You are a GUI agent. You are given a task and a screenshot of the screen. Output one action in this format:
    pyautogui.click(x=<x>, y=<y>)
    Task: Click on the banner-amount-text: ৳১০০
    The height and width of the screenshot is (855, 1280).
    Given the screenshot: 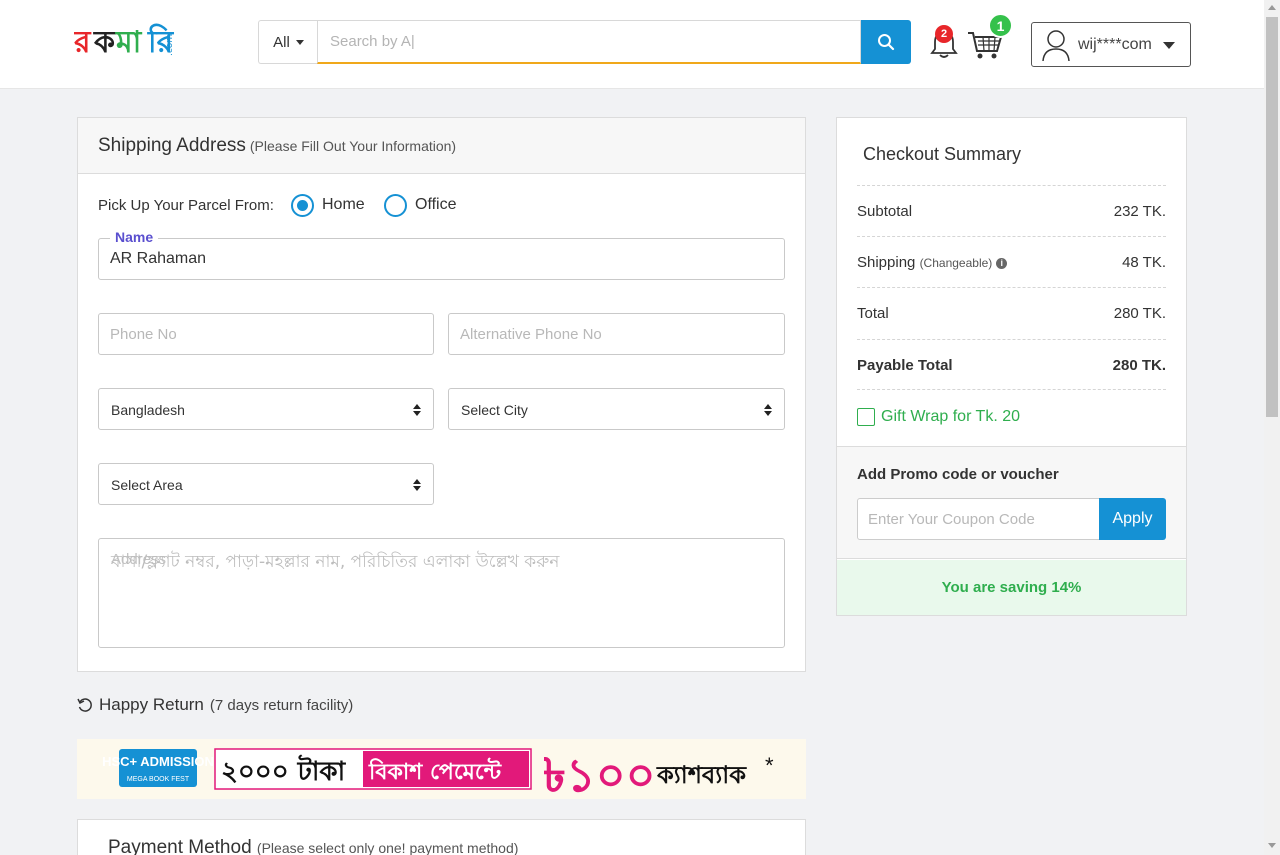 What is the action you would take?
    pyautogui.click(x=599, y=773)
    